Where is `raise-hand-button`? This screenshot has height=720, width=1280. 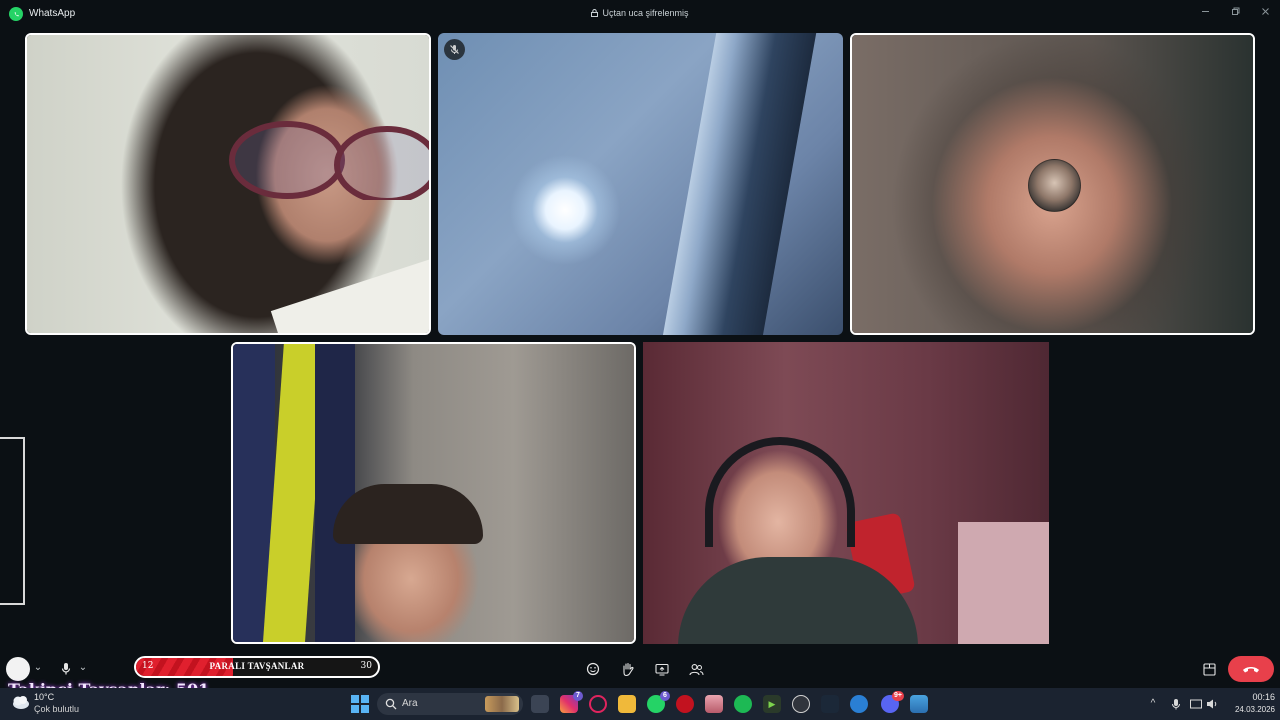
raise-hand-button is located at coordinates (628, 669).